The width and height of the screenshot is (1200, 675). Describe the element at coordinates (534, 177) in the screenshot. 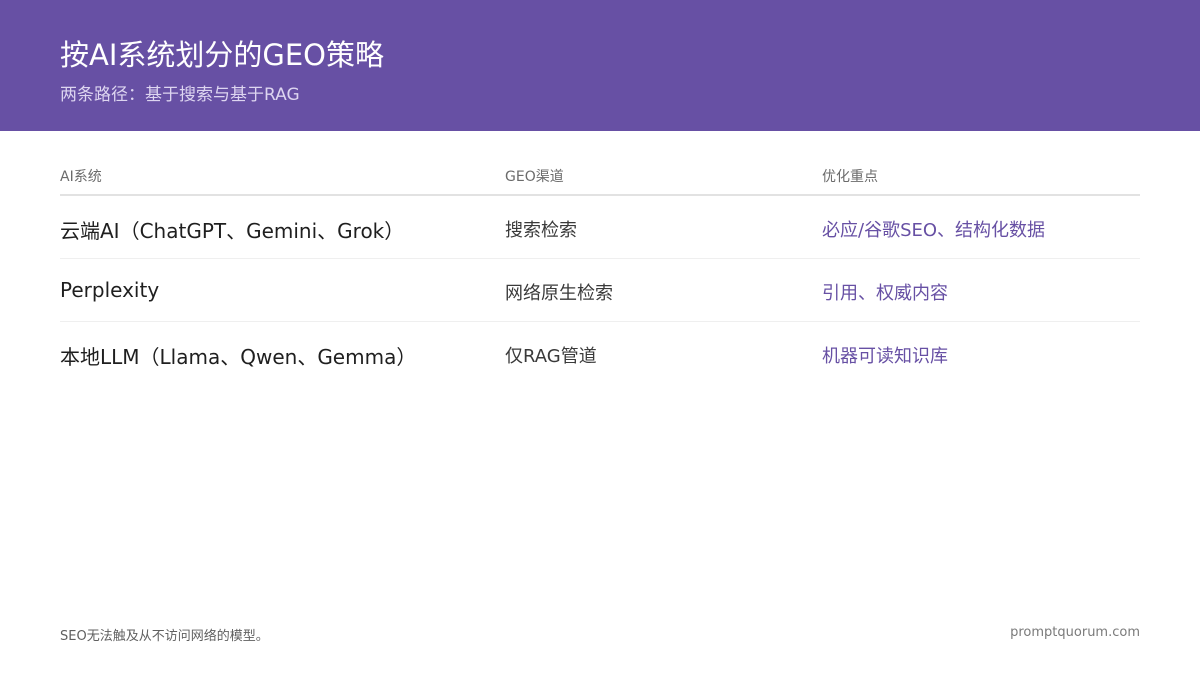

I see `column-header-geo-channel: GEO渠道` at that location.